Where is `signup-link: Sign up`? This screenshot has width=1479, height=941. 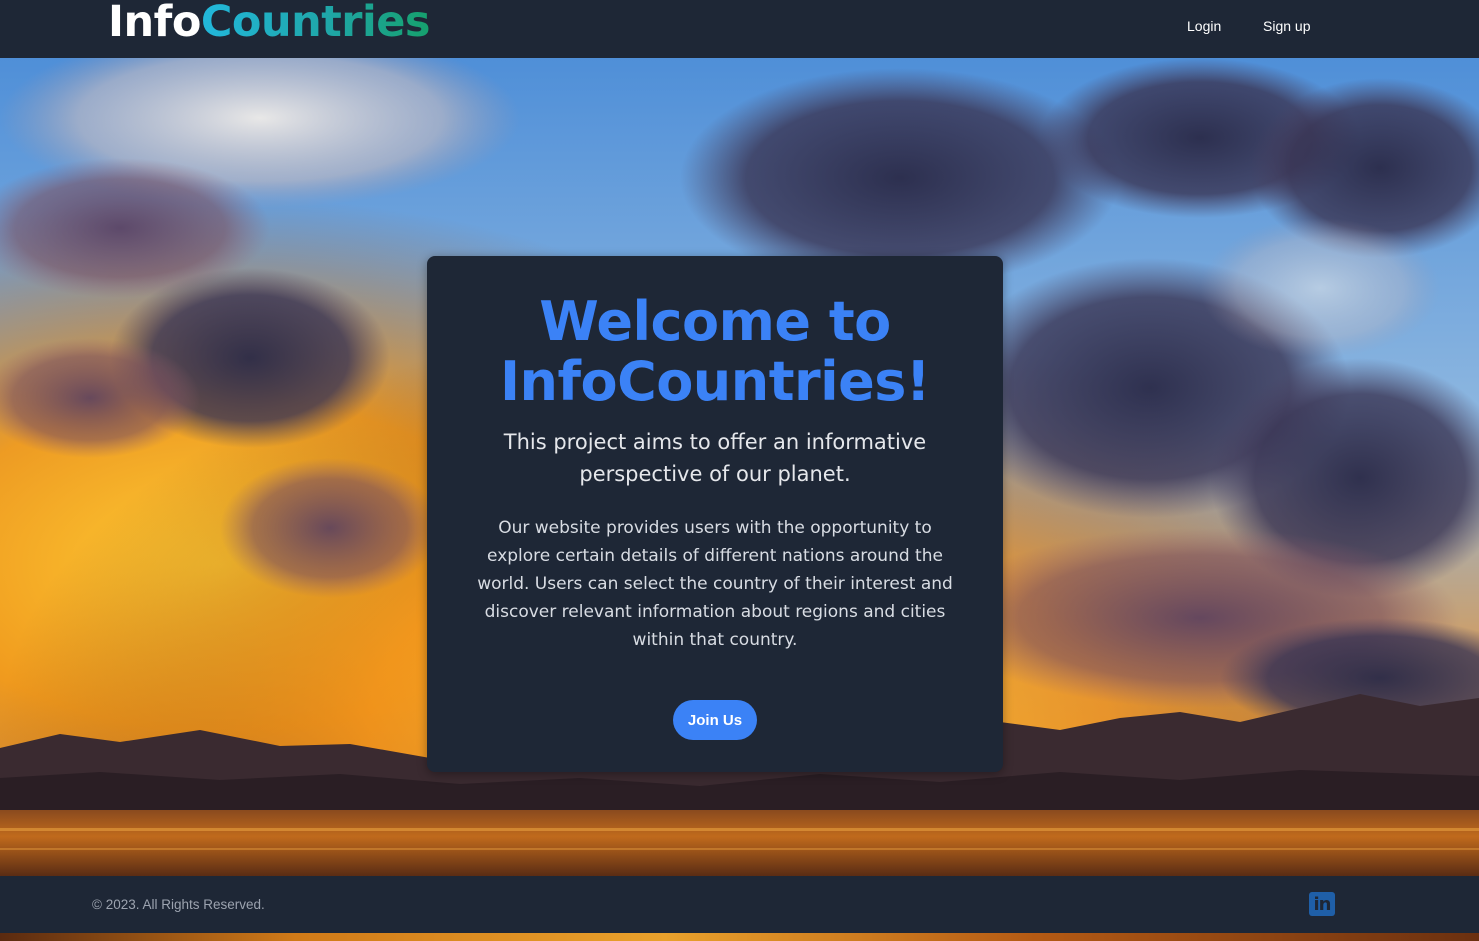
signup-link: Sign up is located at coordinates (1286, 26).